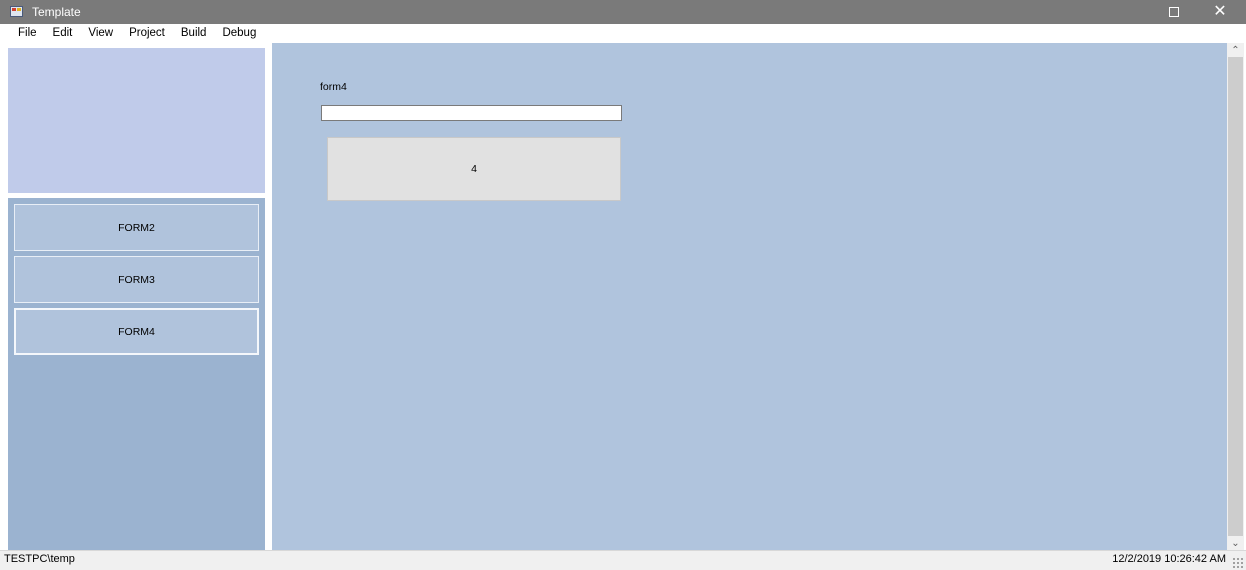 This screenshot has width=1246, height=570. Describe the element at coordinates (623, 12) in the screenshot. I see `title-bar: Template ✕` at that location.